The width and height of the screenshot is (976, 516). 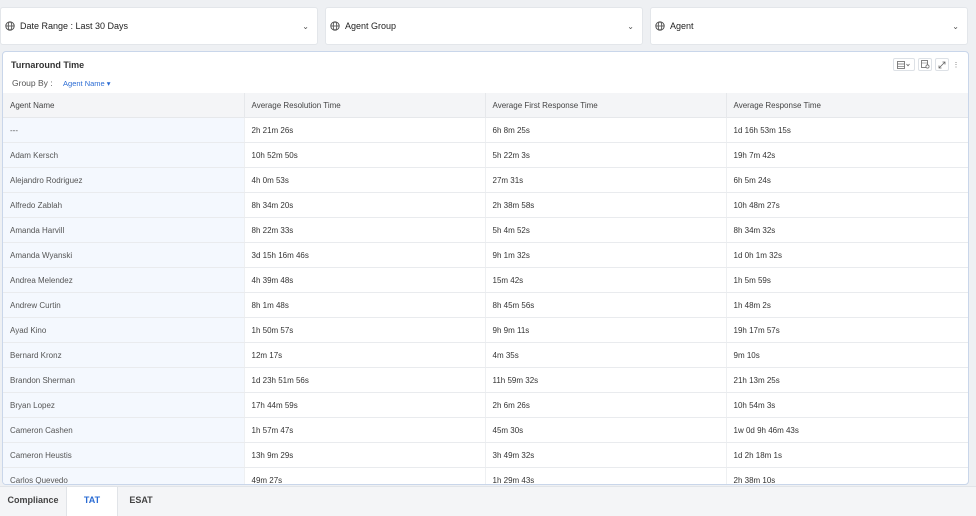 I want to click on time-cell: 1h 57m 47s, so click(x=365, y=430).